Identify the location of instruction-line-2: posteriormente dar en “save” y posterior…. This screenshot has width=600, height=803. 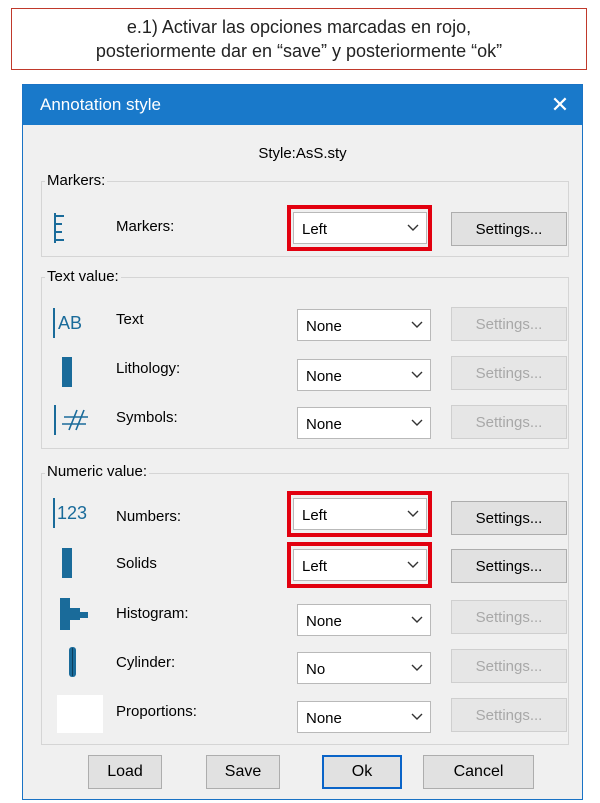
(299, 51).